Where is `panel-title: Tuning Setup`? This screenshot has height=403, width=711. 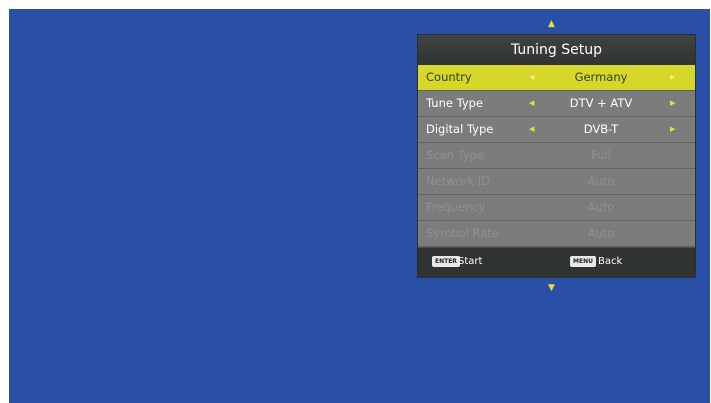
panel-title: Tuning Setup is located at coordinates (556, 50).